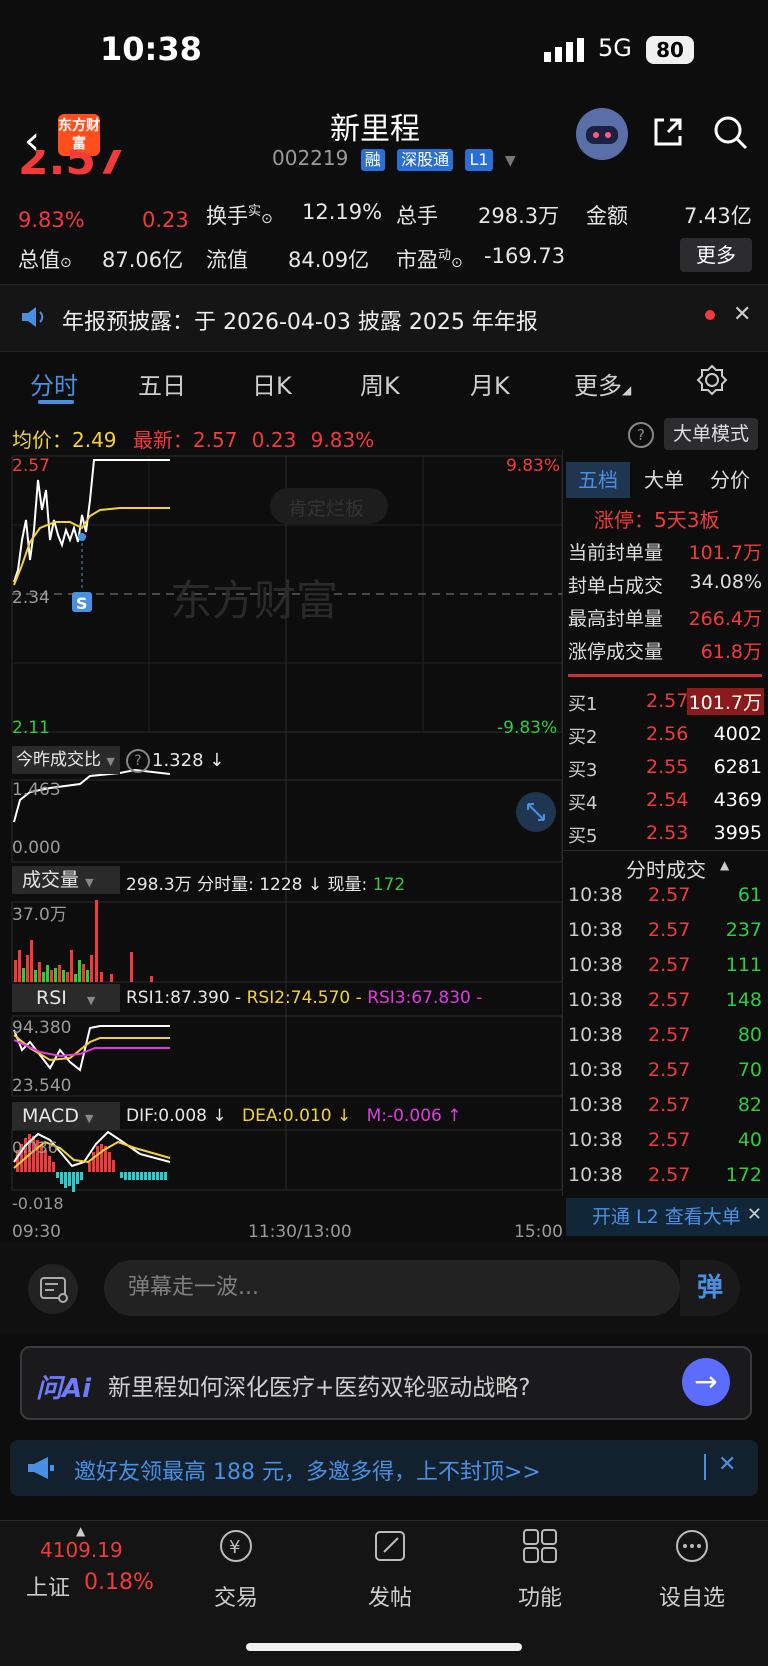 The image size is (768, 1666). What do you see at coordinates (716, 255) in the screenshot?
I see `more-button: 更多` at bounding box center [716, 255].